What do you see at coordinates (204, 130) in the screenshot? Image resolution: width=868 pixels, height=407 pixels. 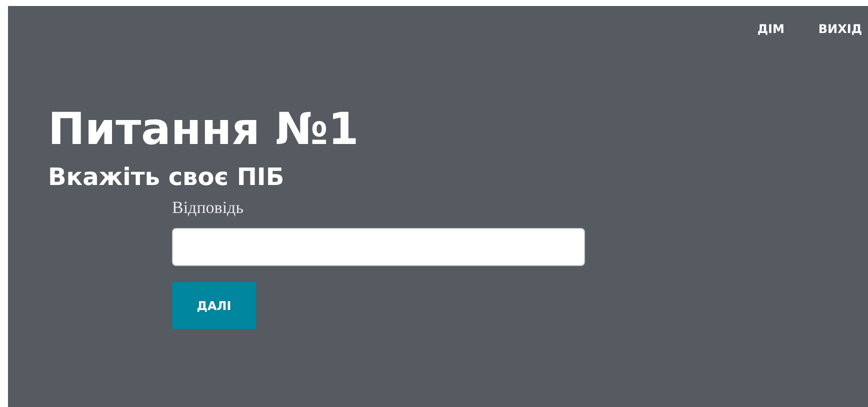 I see `question-title: Питання №1` at bounding box center [204, 130].